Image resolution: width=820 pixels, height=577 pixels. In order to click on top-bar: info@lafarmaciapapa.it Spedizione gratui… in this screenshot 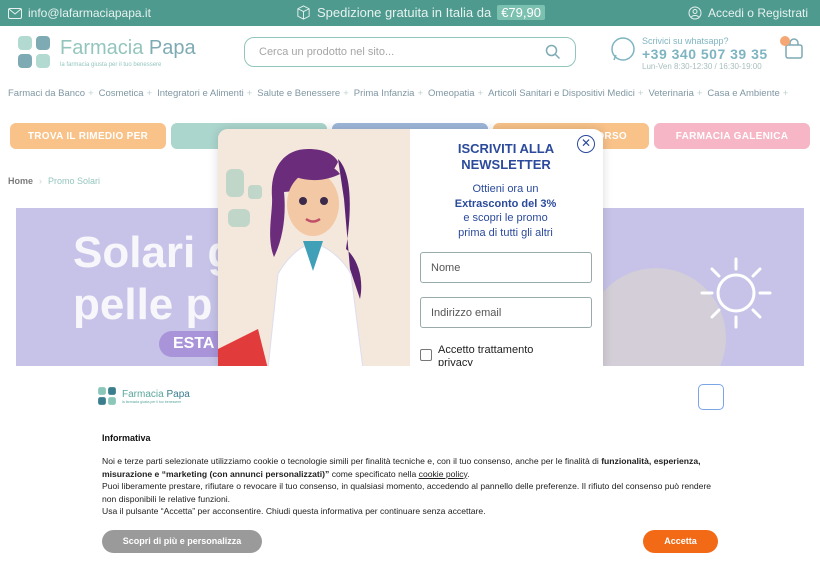, I will do `click(410, 13)`.